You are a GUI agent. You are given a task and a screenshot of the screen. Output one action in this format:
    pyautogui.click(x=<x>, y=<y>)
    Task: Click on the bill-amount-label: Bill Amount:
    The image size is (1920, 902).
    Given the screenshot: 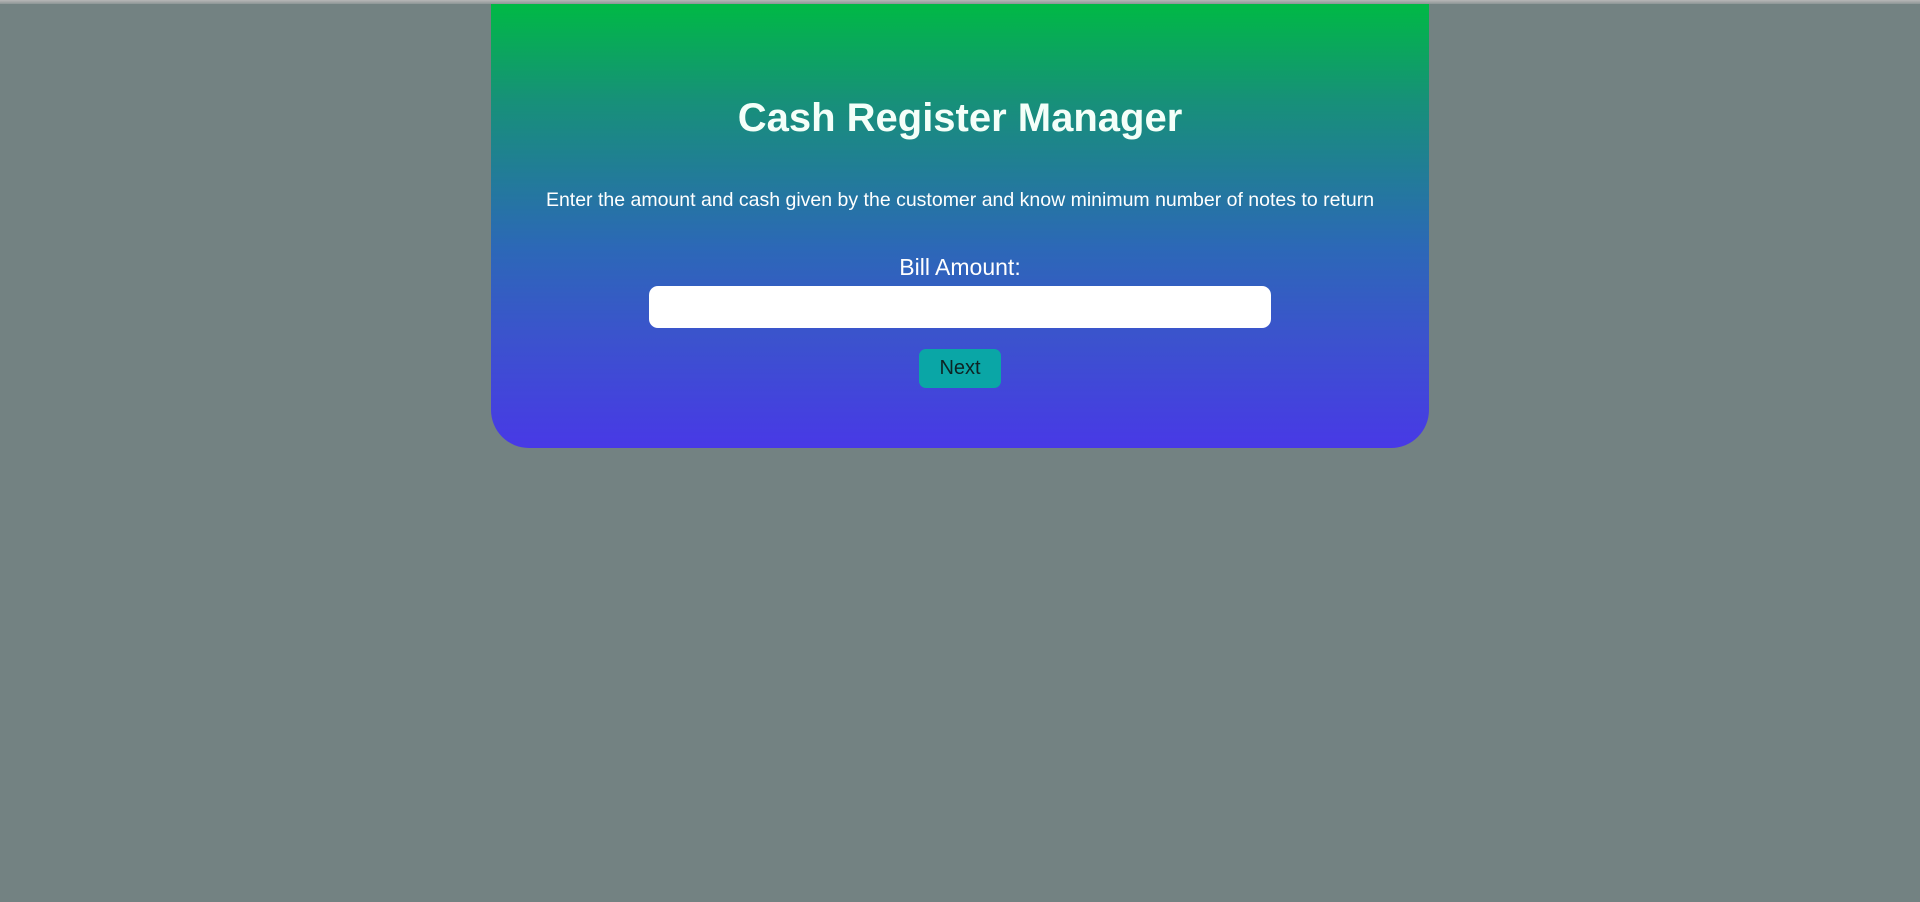 What is the action you would take?
    pyautogui.click(x=960, y=267)
    